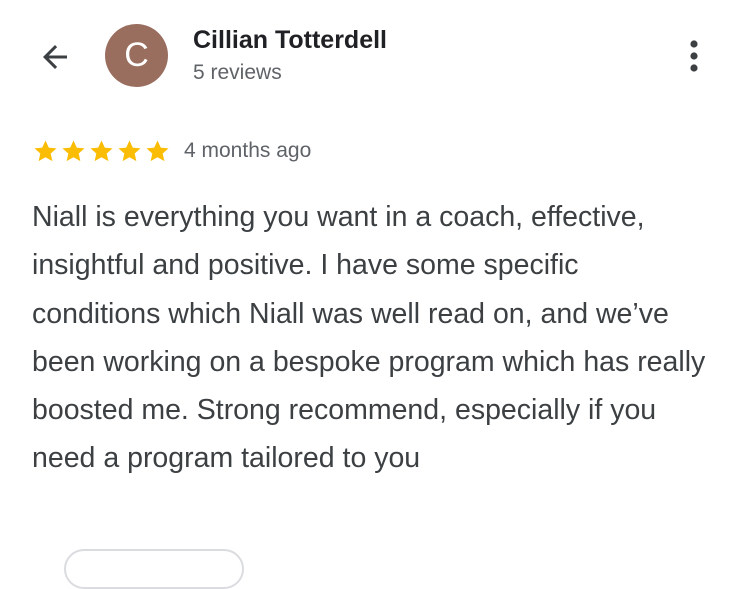 The image size is (750, 589). I want to click on more-vert-icon, so click(694, 56).